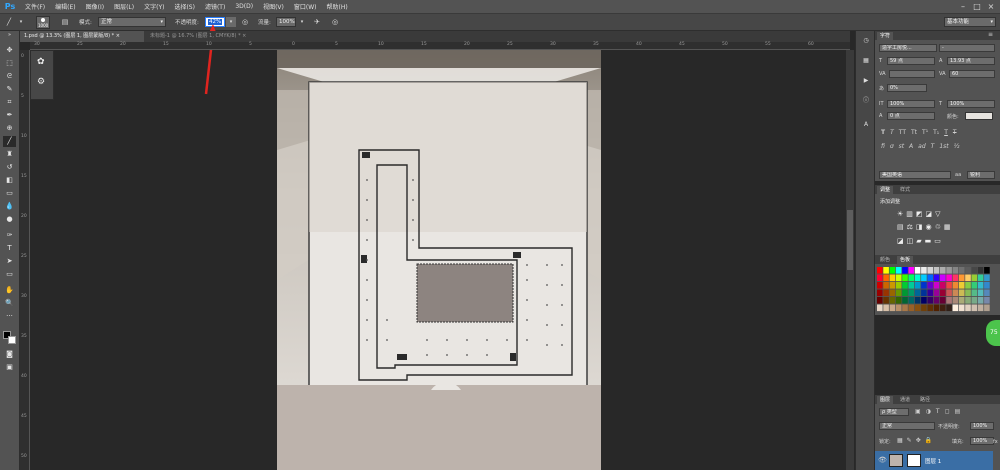 This screenshot has width=1000, height=470. Describe the element at coordinates (9, 89) in the screenshot. I see `quick-select-tool-icon: ✎` at that location.